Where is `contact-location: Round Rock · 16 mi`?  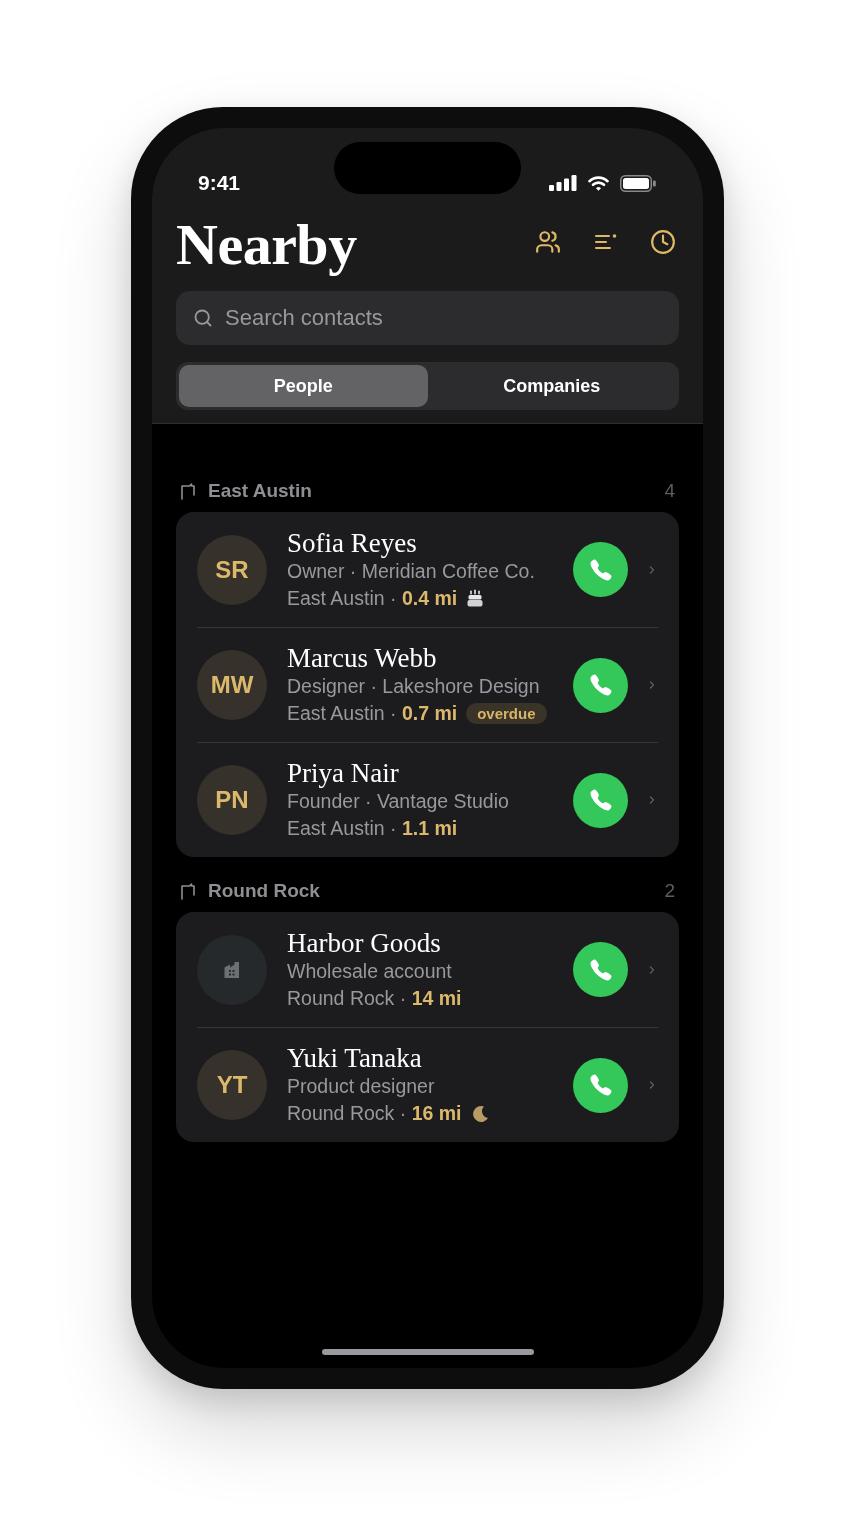
contact-location: Round Rock · 16 mi is located at coordinates (374, 1113).